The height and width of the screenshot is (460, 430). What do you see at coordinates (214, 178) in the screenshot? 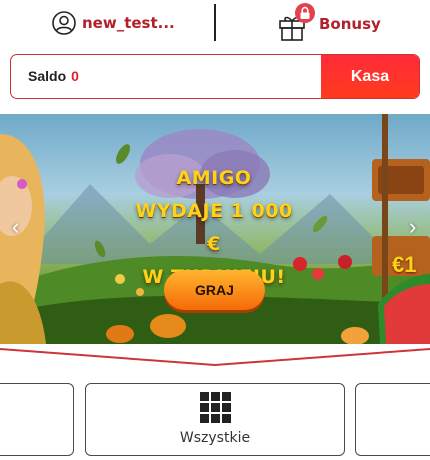
I see `promo-line-1: AMIGO` at bounding box center [214, 178].